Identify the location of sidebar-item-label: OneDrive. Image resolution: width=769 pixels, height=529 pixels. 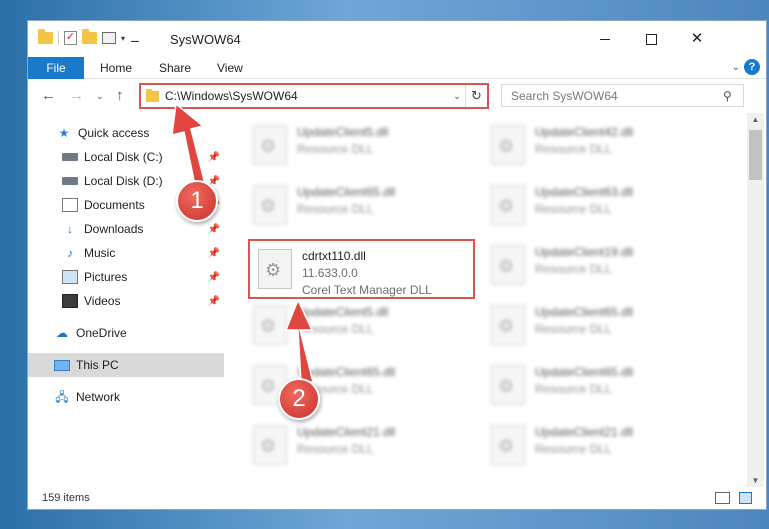
(101, 333).